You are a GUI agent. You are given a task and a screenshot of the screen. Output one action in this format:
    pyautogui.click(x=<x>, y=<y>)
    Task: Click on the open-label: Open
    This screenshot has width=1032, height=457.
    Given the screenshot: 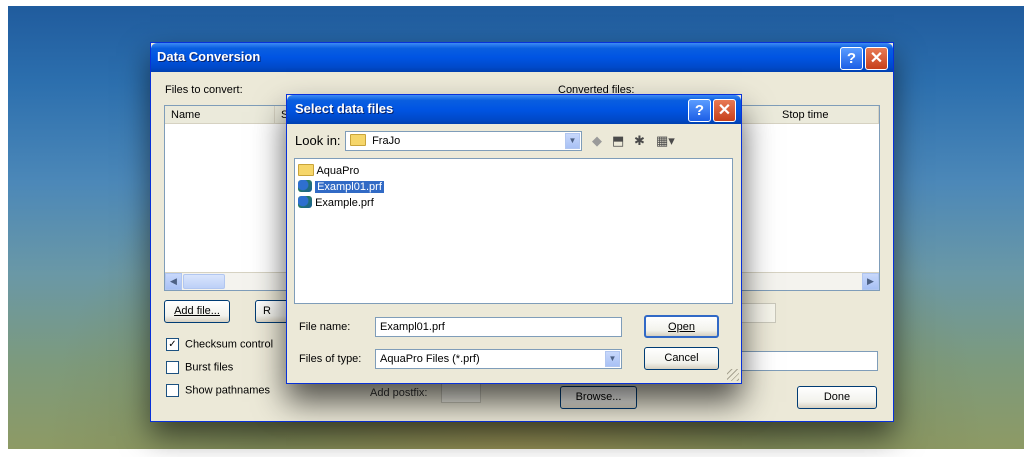 What is the action you would take?
    pyautogui.click(x=681, y=327)
    